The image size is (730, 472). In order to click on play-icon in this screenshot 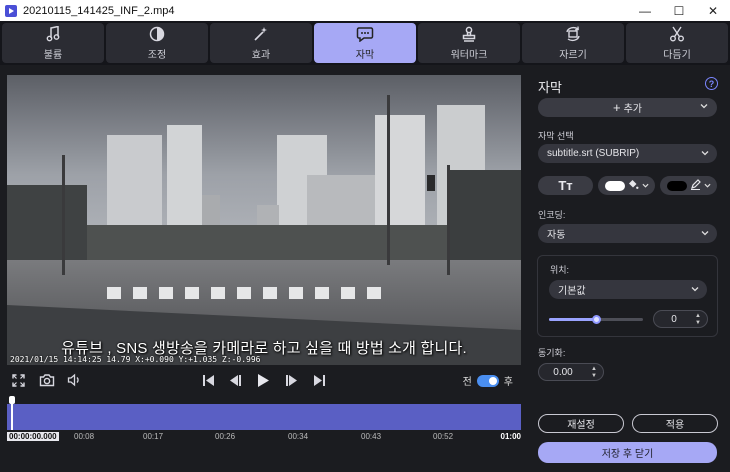, I will do `click(263, 380)`.